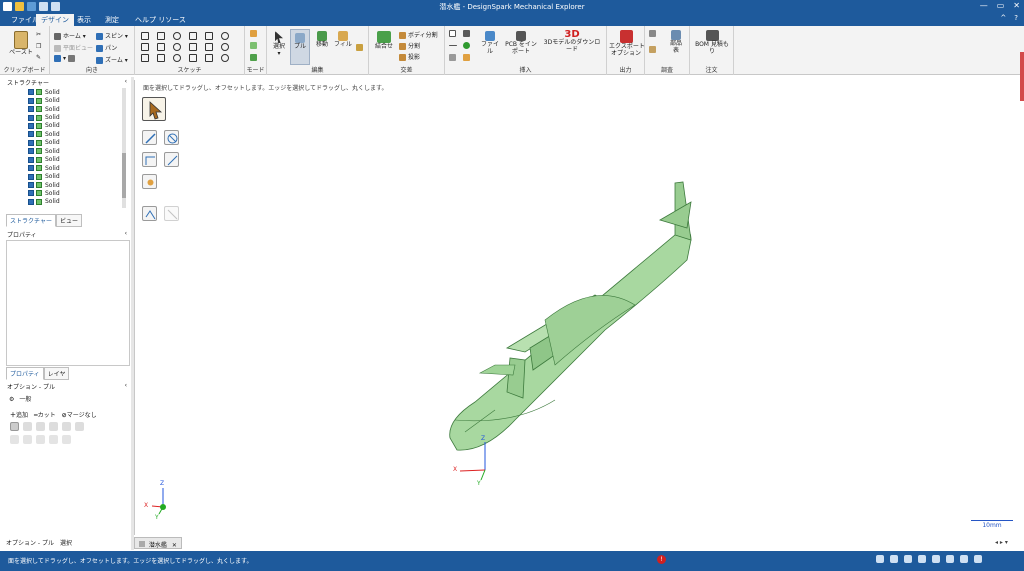  Describe the element at coordinates (158, 543) in the screenshot. I see `document-tab: 潜水艦 ✕` at that location.